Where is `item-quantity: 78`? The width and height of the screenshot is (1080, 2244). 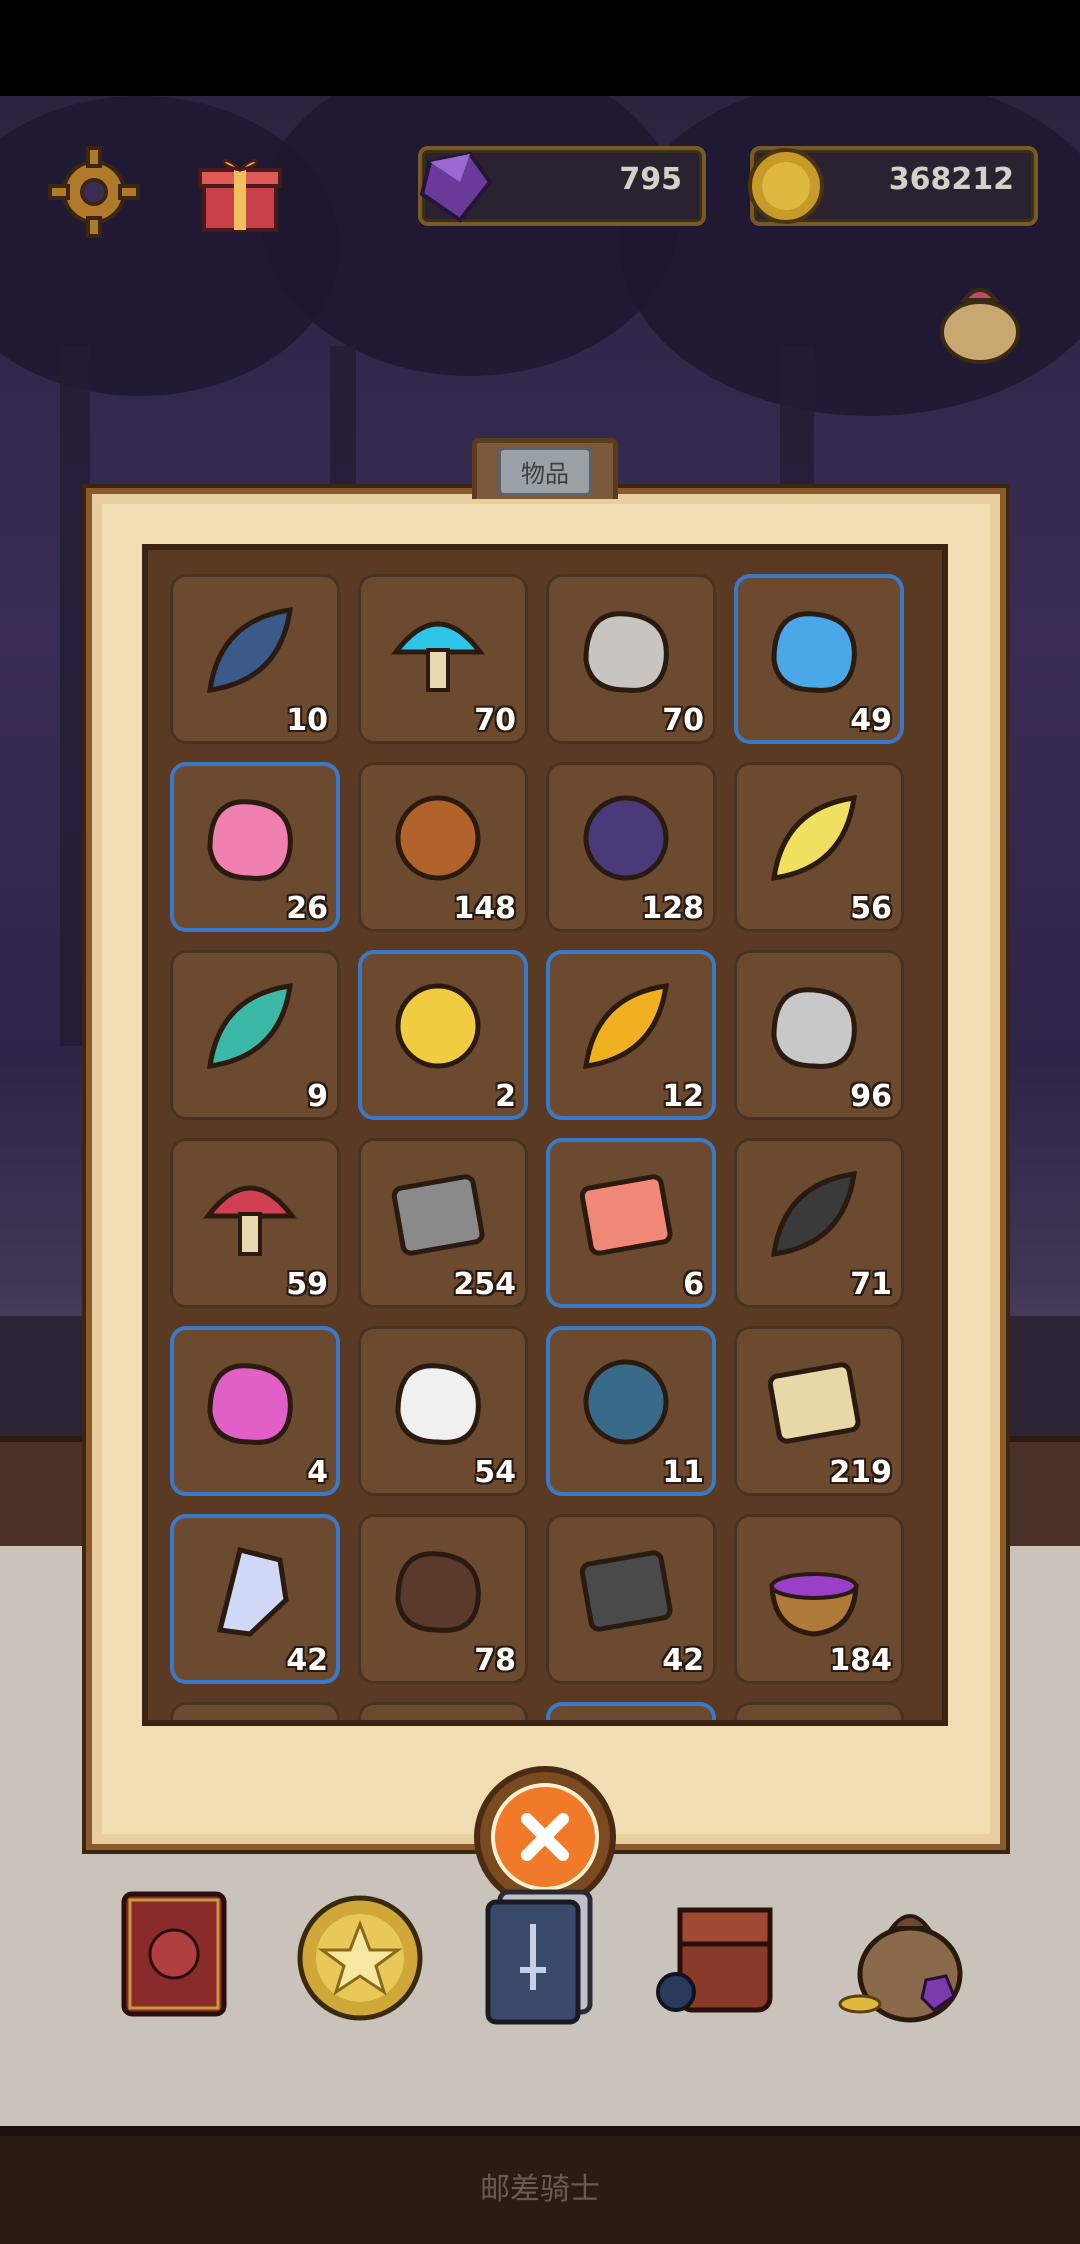
item-quantity: 78 is located at coordinates (495, 1660).